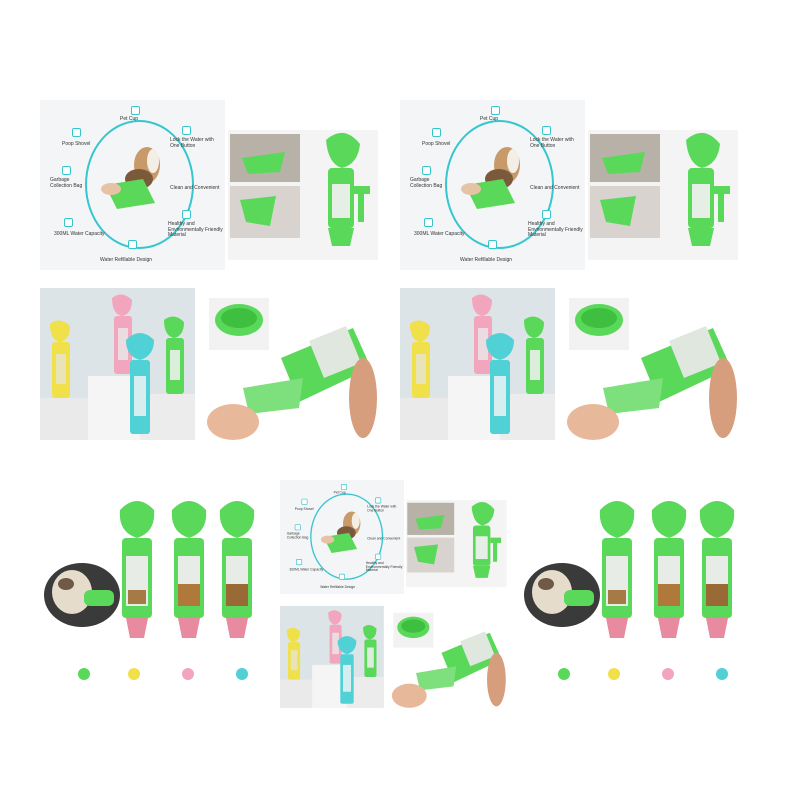 The height and width of the screenshot is (800, 800). I want to click on lineup-left, so click(162, 593).